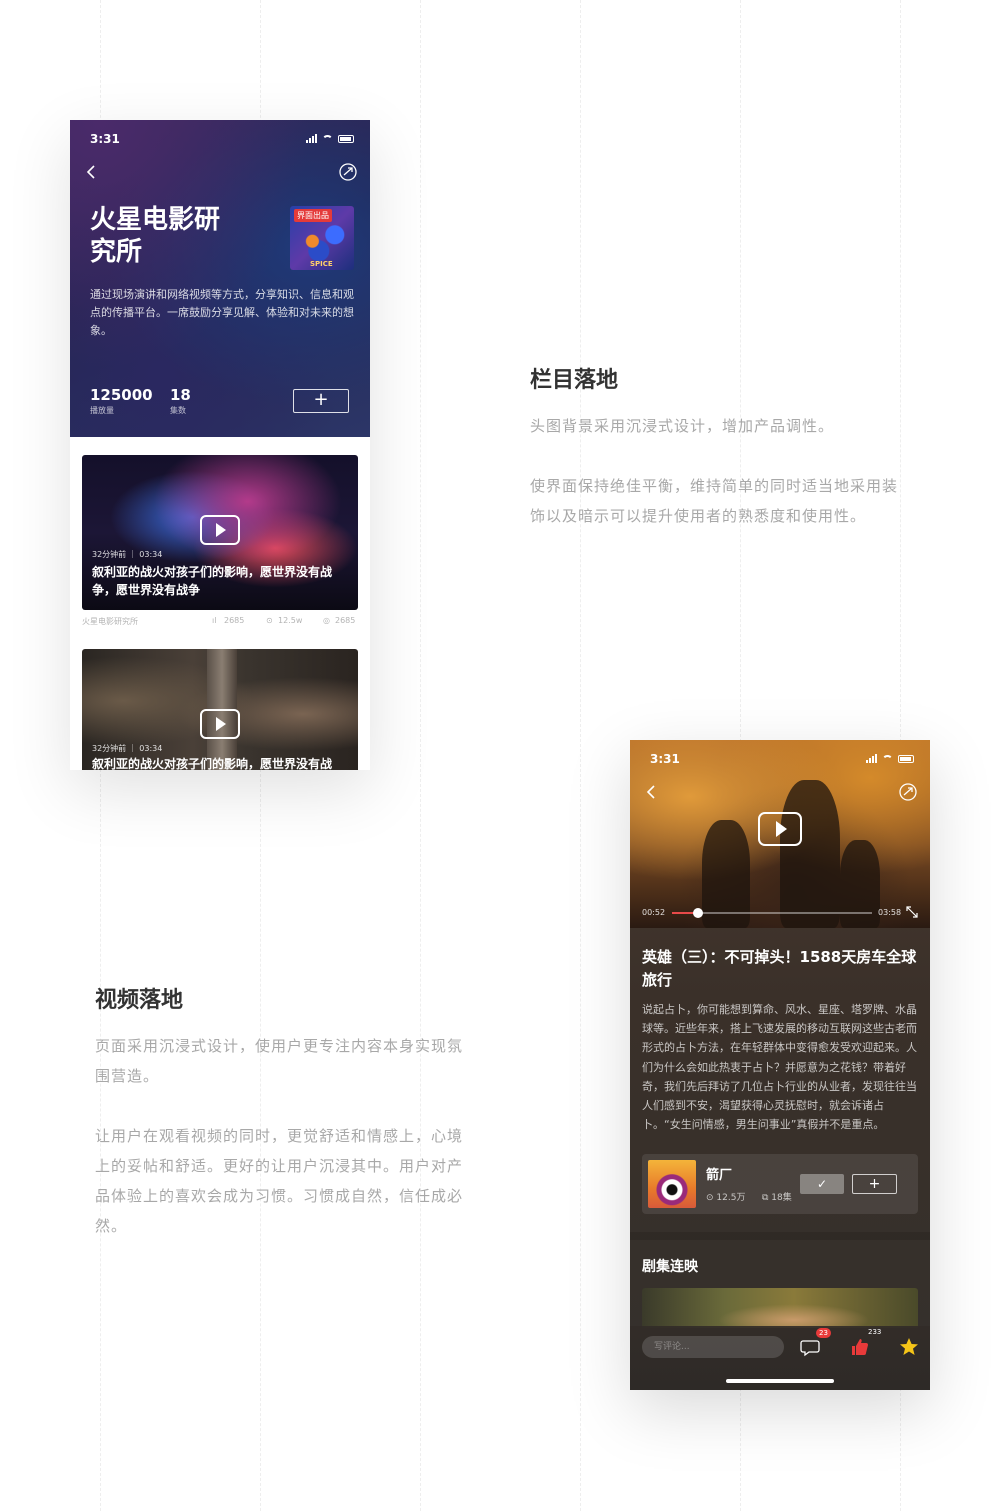 The width and height of the screenshot is (1000, 1511). I want to click on video-footer: 火星电影研究所 ıl 2685 ⊙ 12.5w ◎ 2685, so click(220, 622).